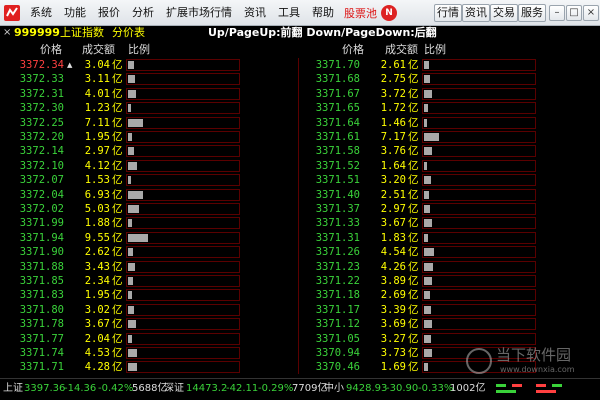  I want to click on price-row: 3371.26 4.54 亿, so click(417, 252).